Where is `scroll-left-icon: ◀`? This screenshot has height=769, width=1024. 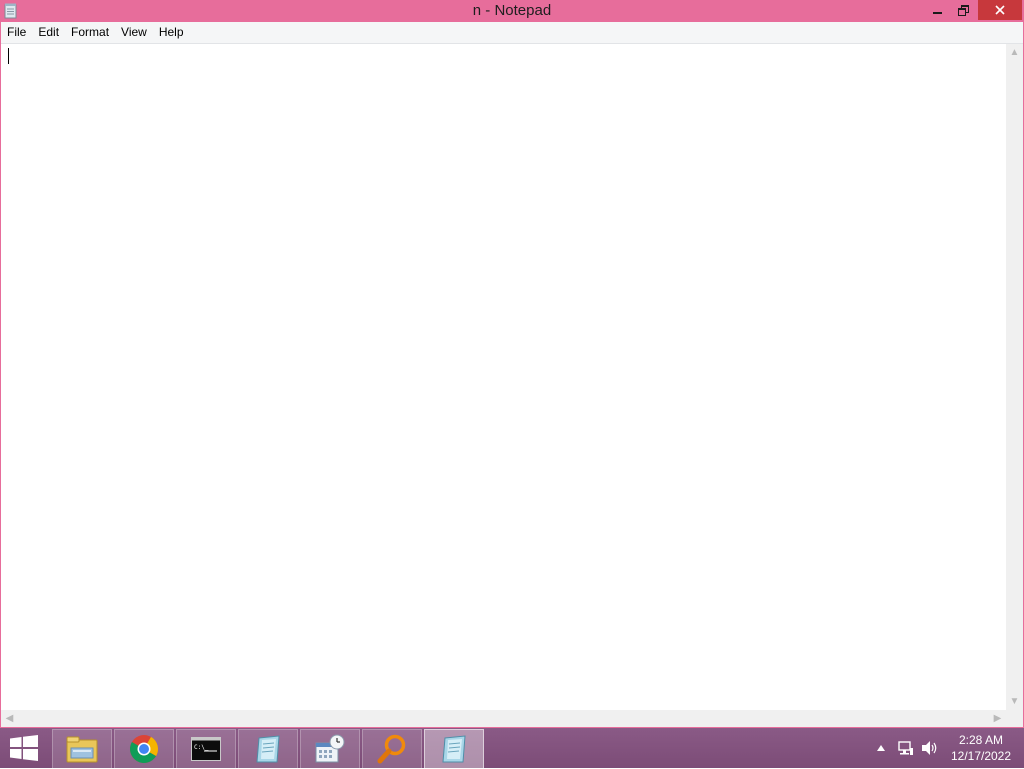 scroll-left-icon: ◀ is located at coordinates (9, 718).